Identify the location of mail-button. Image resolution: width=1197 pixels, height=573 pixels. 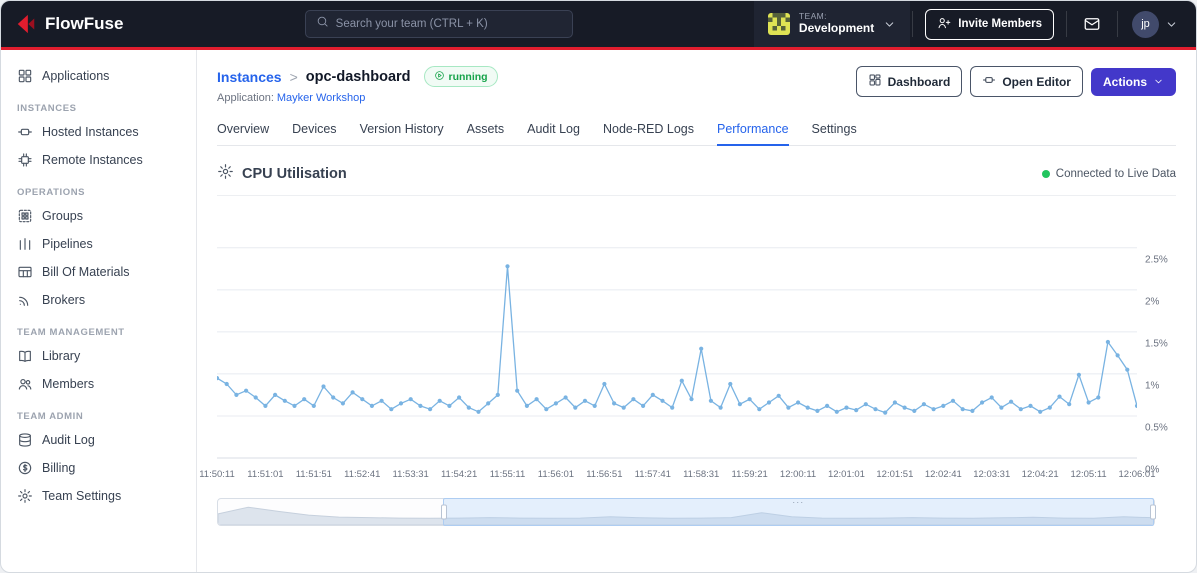
(1092, 24).